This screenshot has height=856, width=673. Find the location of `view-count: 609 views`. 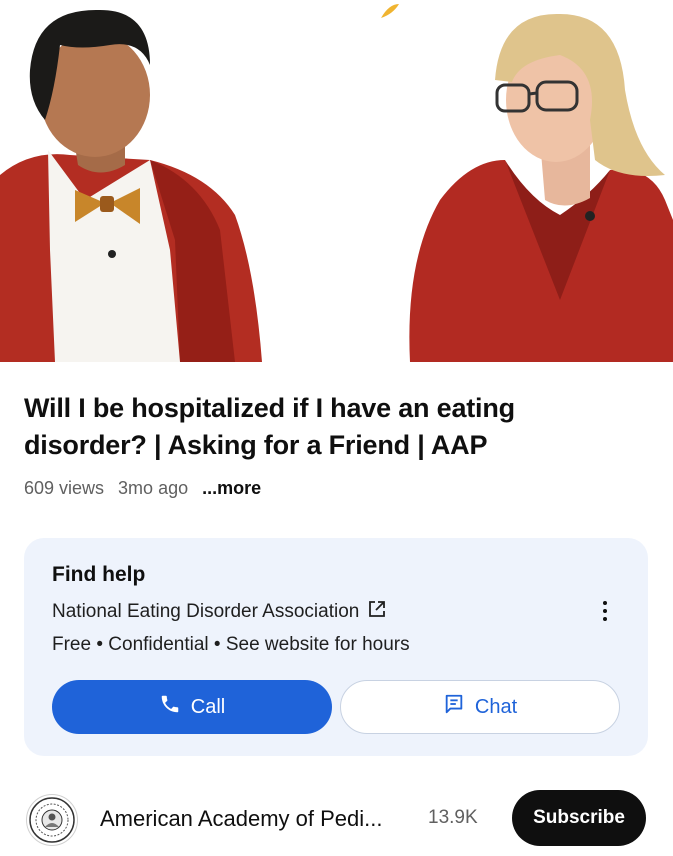

view-count: 609 views is located at coordinates (64, 488).